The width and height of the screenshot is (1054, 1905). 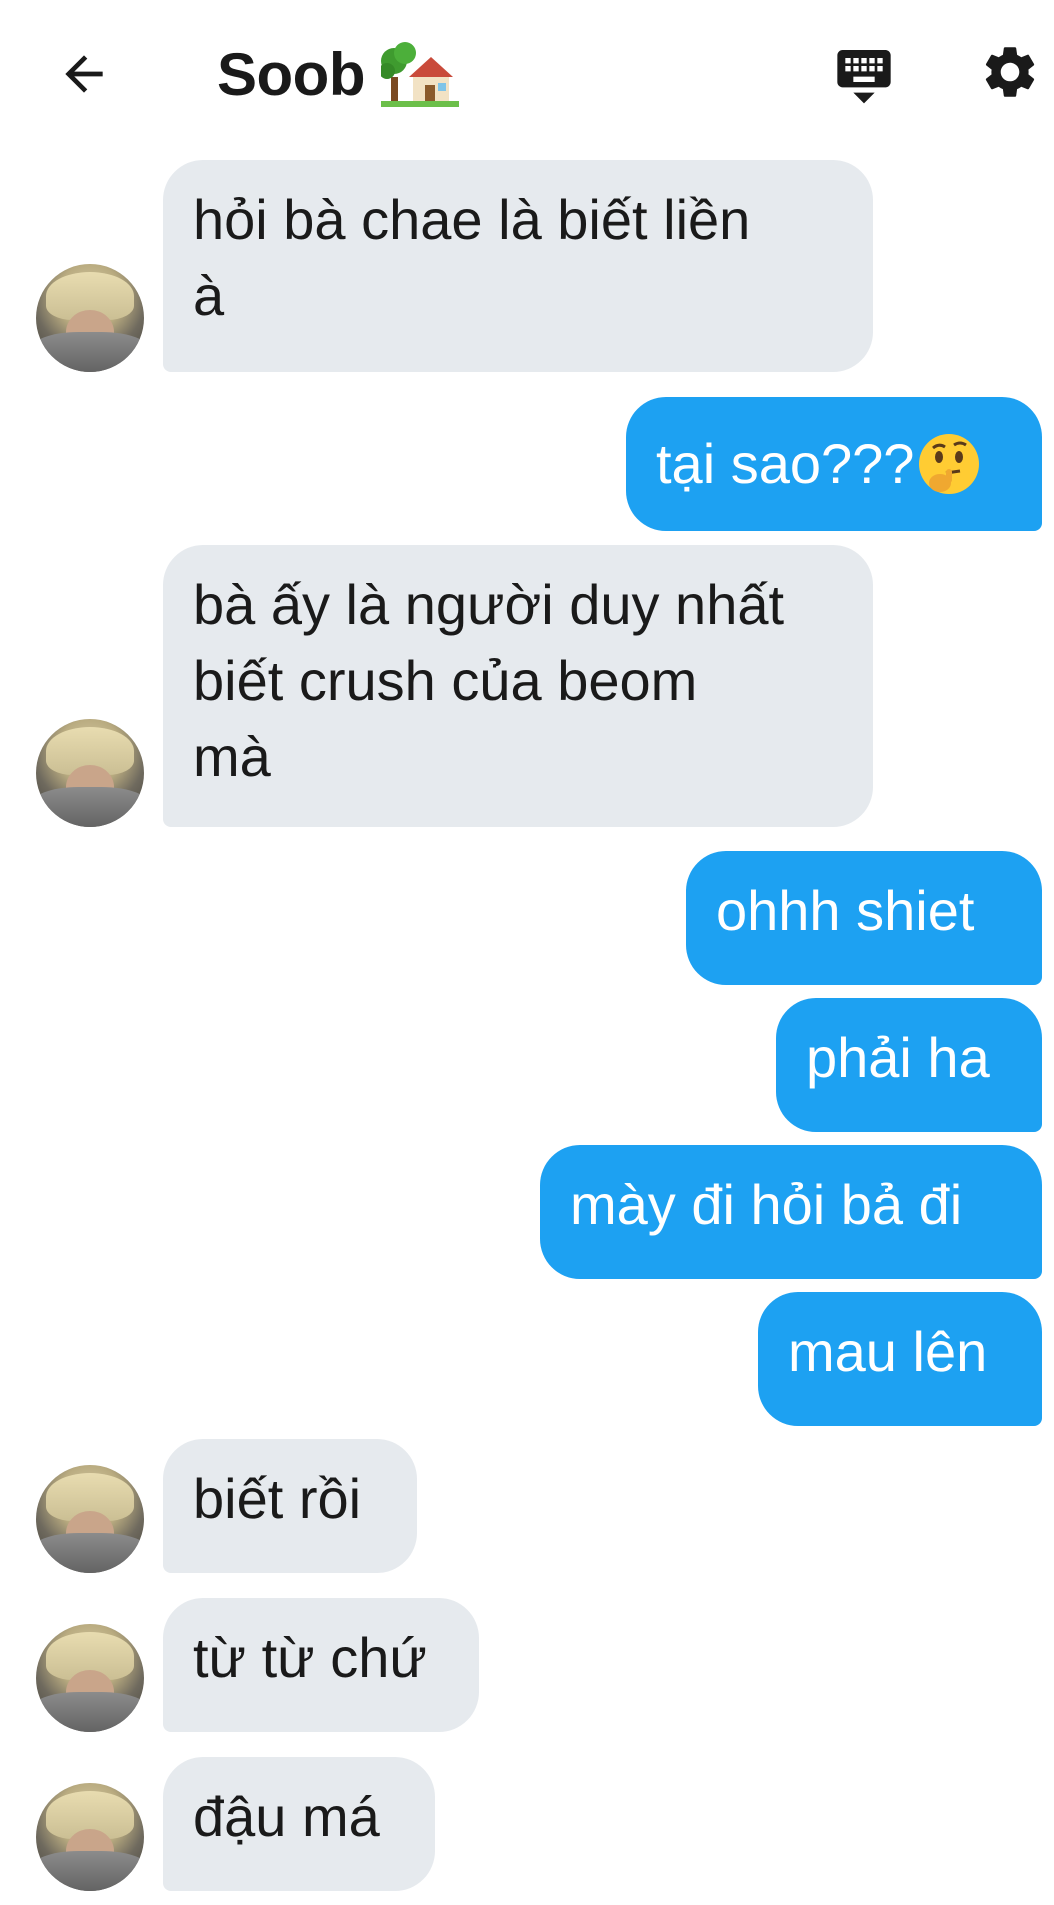 What do you see at coordinates (785, 463) in the screenshot?
I see `message-text: tại sao???` at bounding box center [785, 463].